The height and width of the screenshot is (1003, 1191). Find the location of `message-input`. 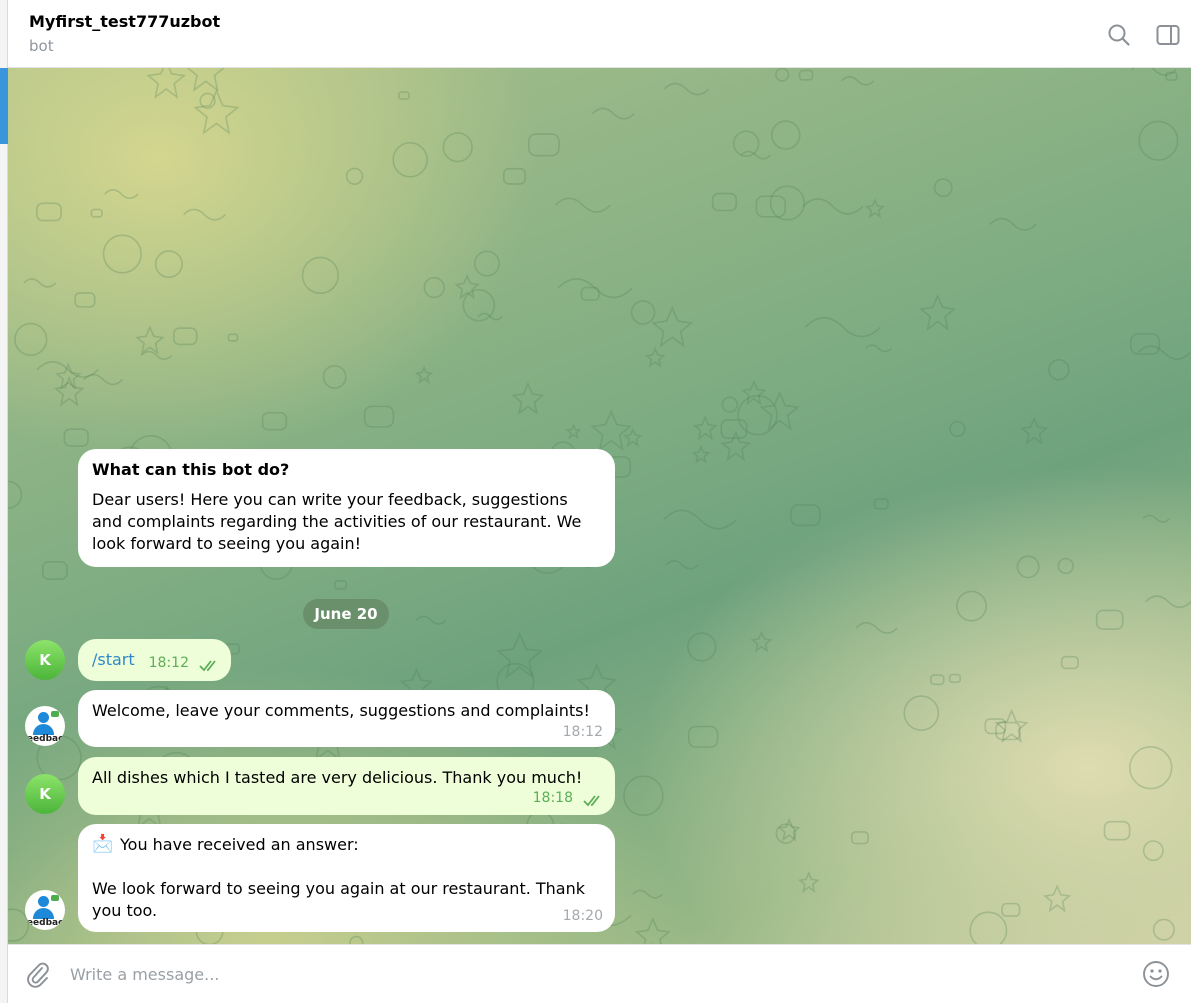

message-input is located at coordinates (595, 974).